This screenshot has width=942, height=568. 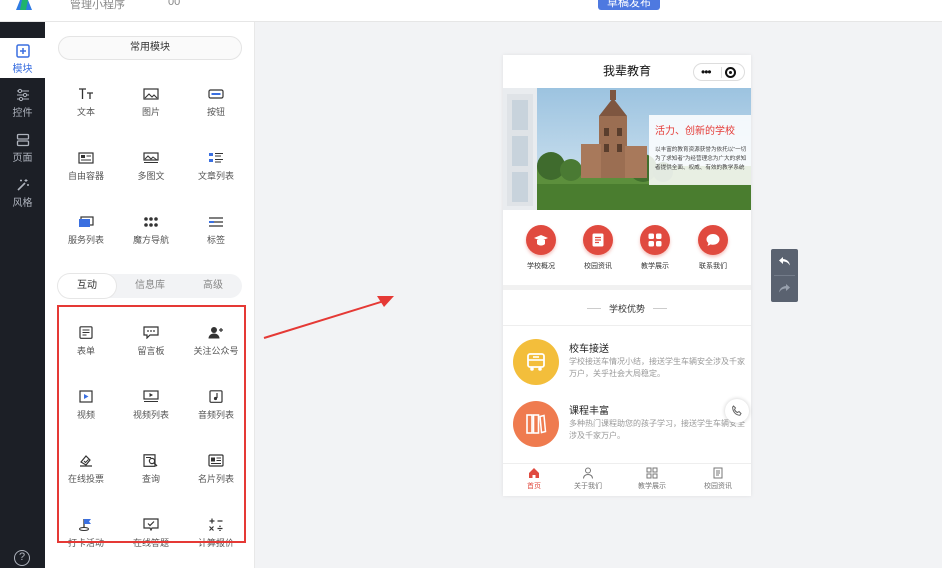 What do you see at coordinates (86, 231) in the screenshot?
I see `module-service-list: 服务列表` at bounding box center [86, 231].